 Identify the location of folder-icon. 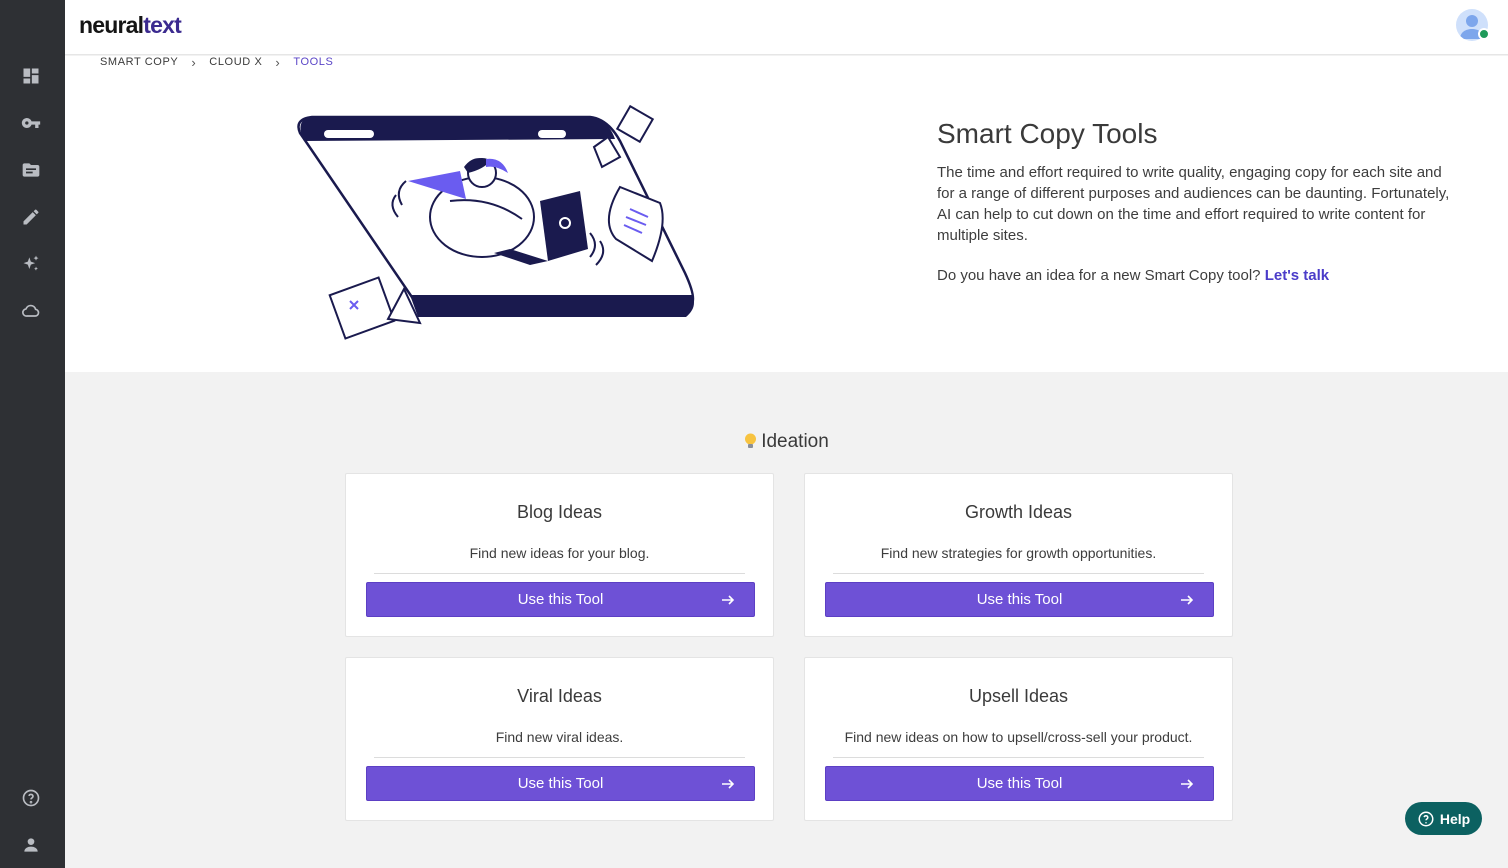
(31, 170).